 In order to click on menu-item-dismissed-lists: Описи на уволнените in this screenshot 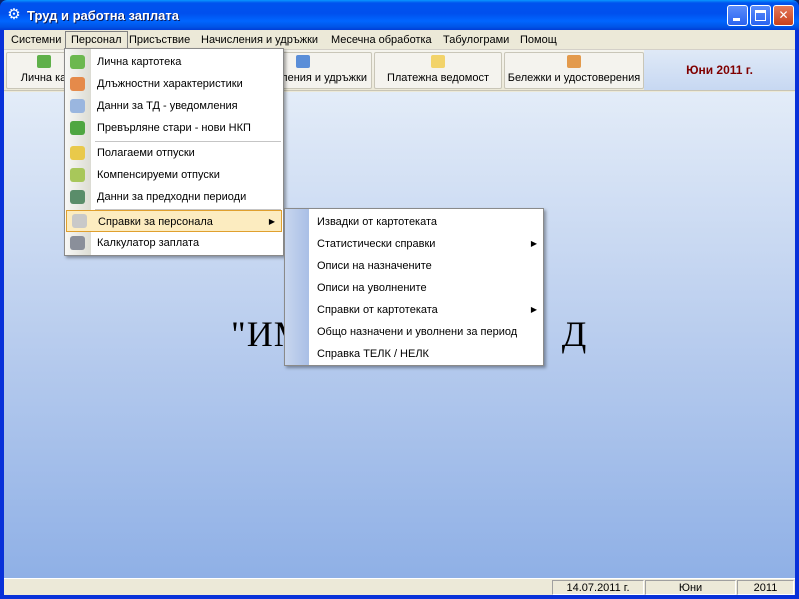, I will do `click(414, 288)`.